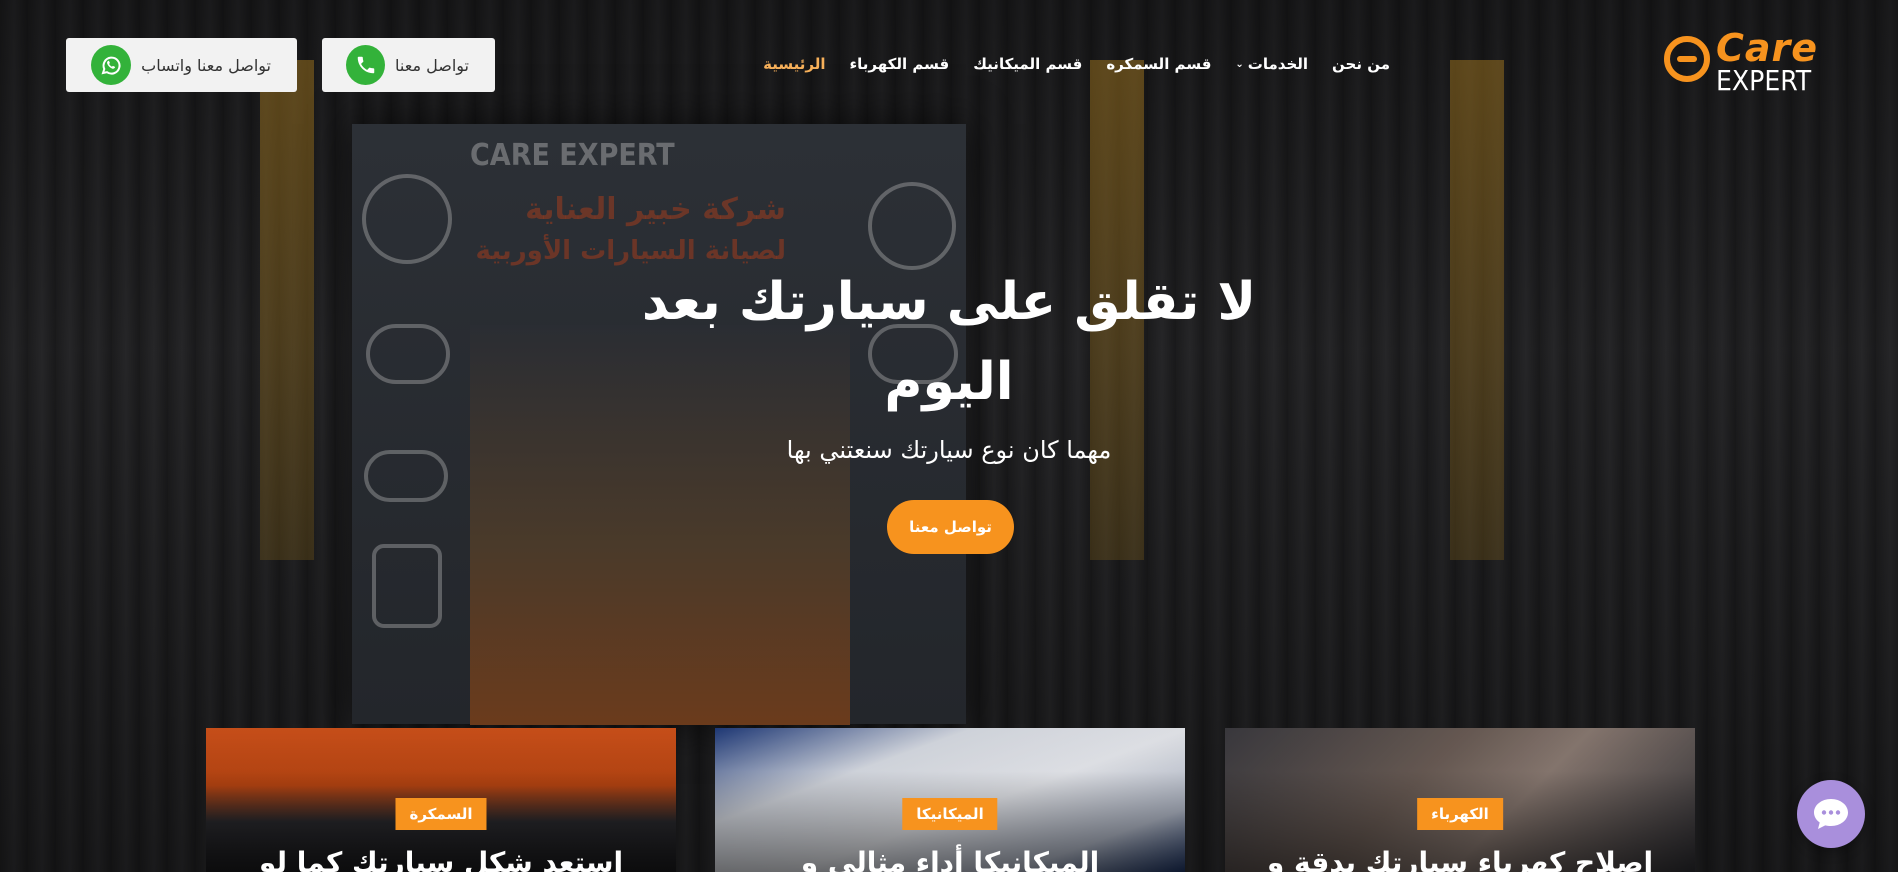  I want to click on card-title: اصلاح كهرباء سيارتك بدقة و, so click(1460, 859).